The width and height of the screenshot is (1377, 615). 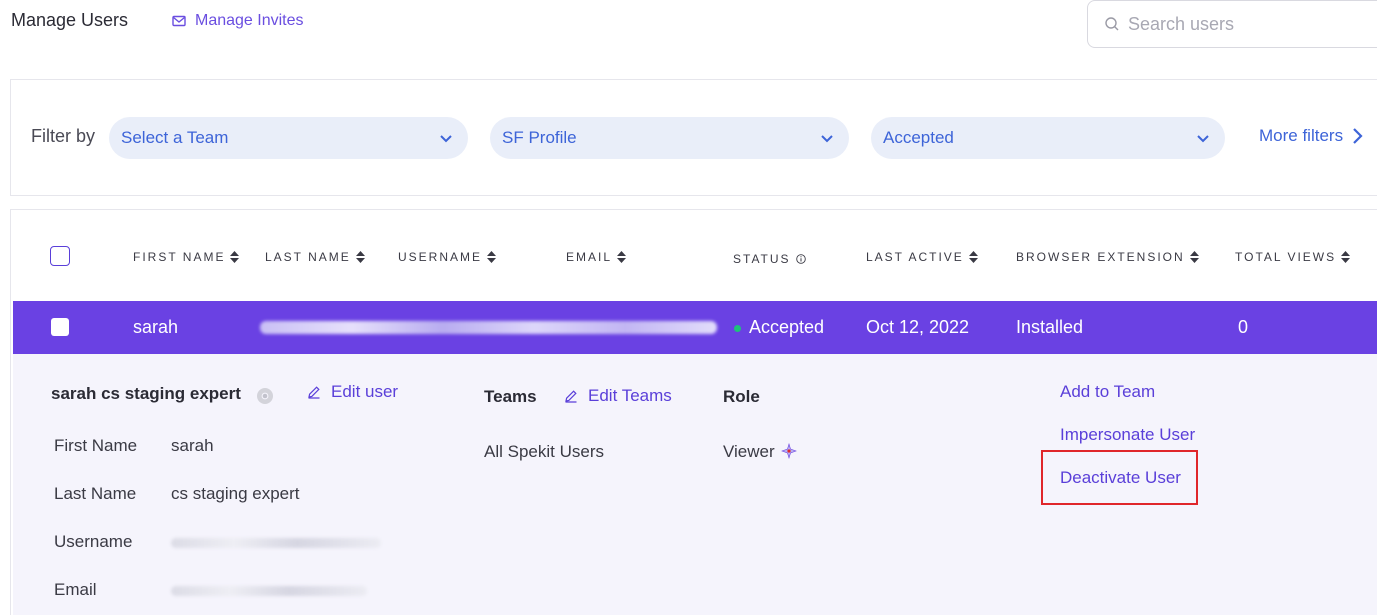 What do you see at coordinates (249, 20) in the screenshot?
I see `manage-invites-label: Manage Invites` at bounding box center [249, 20].